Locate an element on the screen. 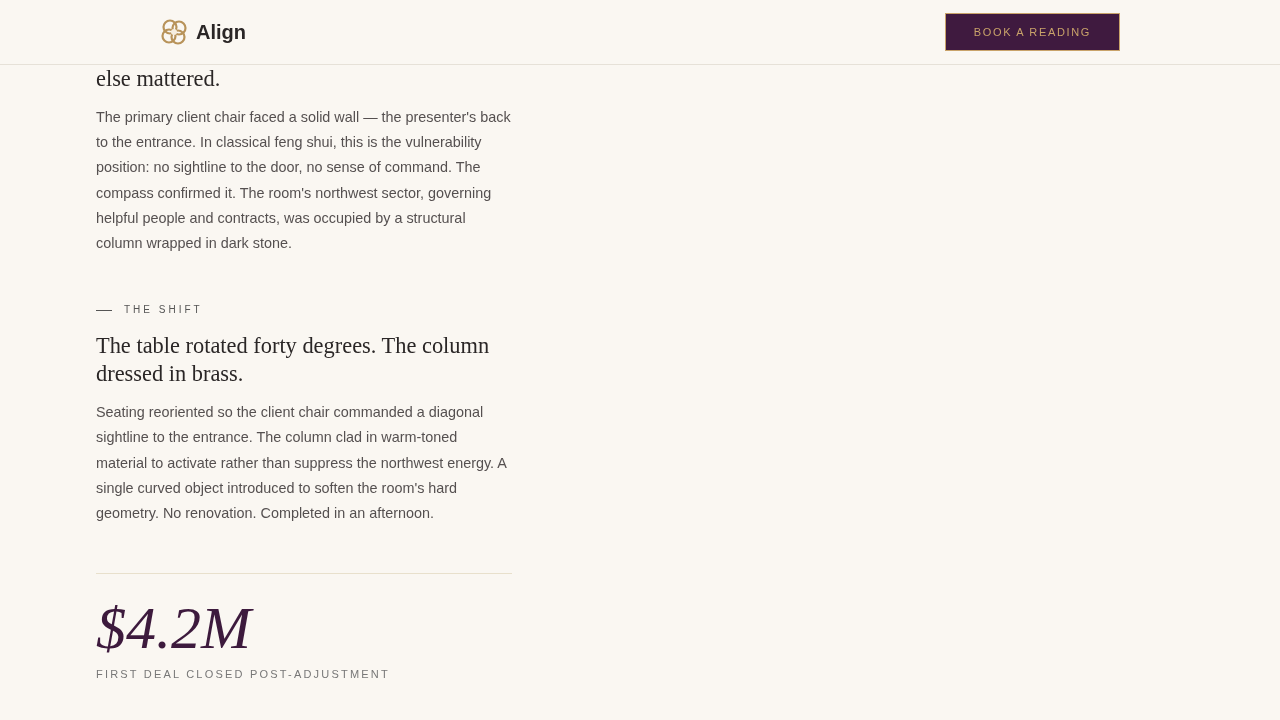 This screenshot has width=1280, height=720. section-paragraph: The primary client chair faced a solid wall — the presenter's back to the entrance. In classical feng shui, this is the vulnerability position: no sightline to the door, no sense of command. The compass confirmed it. The room's northwest sector, governing helpful people and contracts, was occupied by a structural column wrapped in dark stone. is located at coordinates (304, 180).